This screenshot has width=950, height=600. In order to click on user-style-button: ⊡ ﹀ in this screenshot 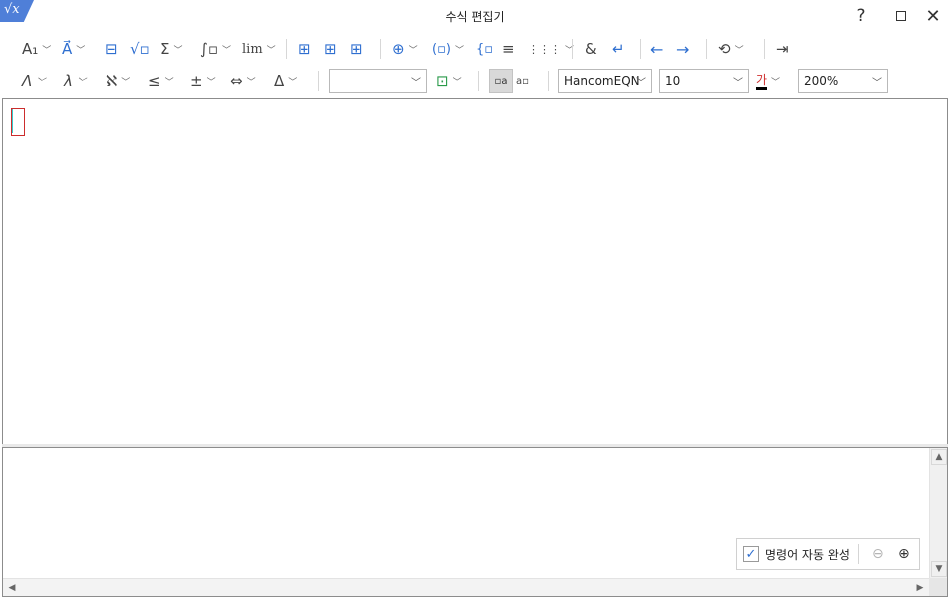, I will do `click(449, 81)`.